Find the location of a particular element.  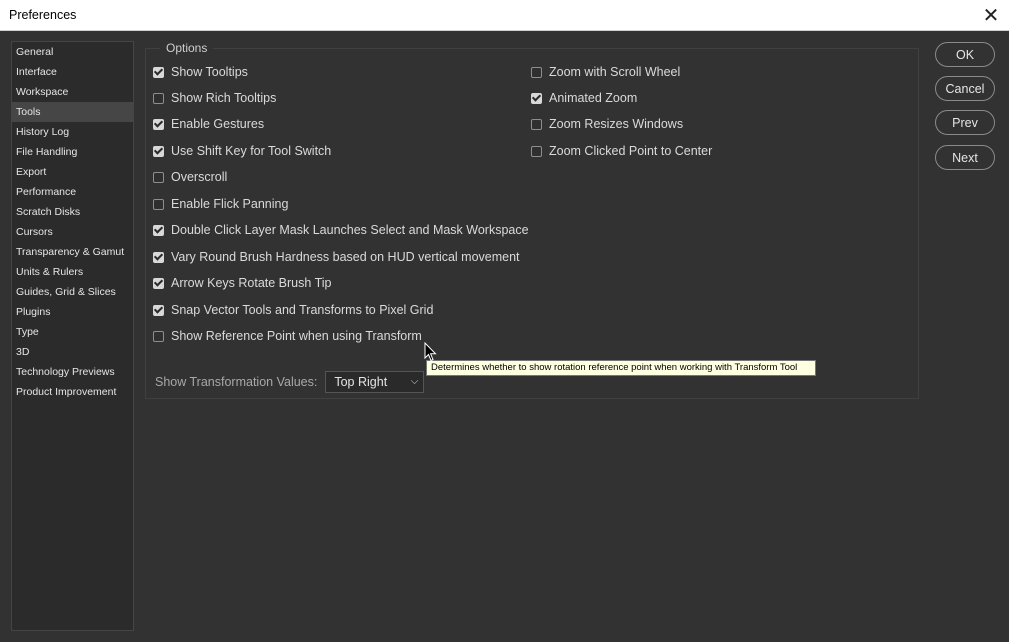

checkbox-use-shift-key: Use Shift Key for Tool Switch is located at coordinates (242, 151).